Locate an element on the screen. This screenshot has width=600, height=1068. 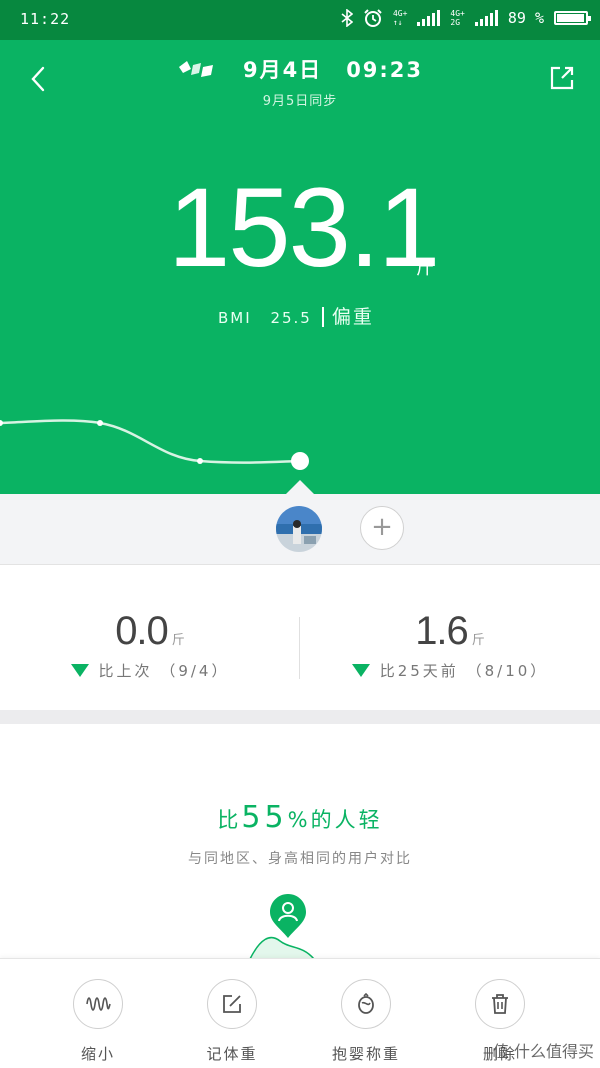
compare-25days-unit: 斤 is located at coordinates (478, 640).